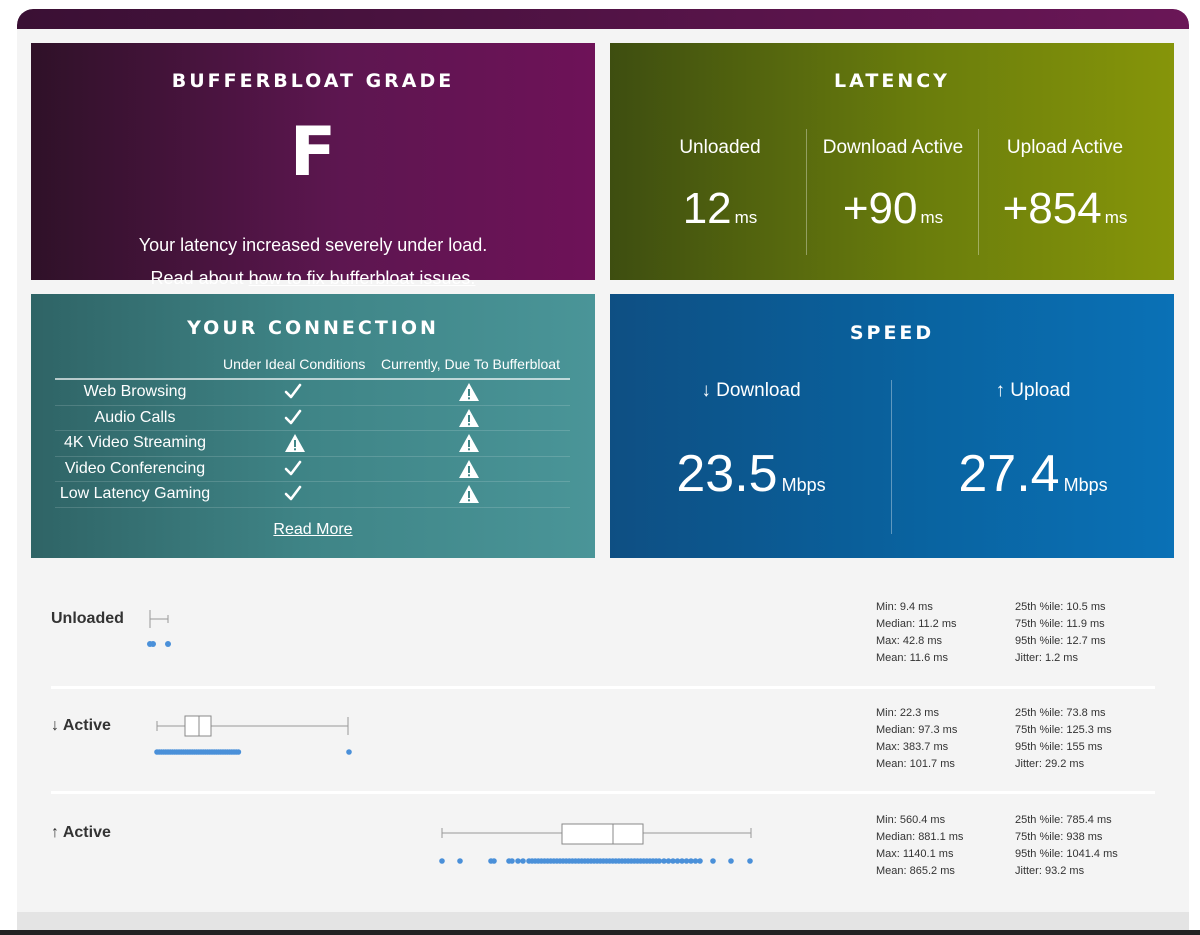 The height and width of the screenshot is (935, 1200). I want to click on speed-title: SPEED, so click(892, 333).